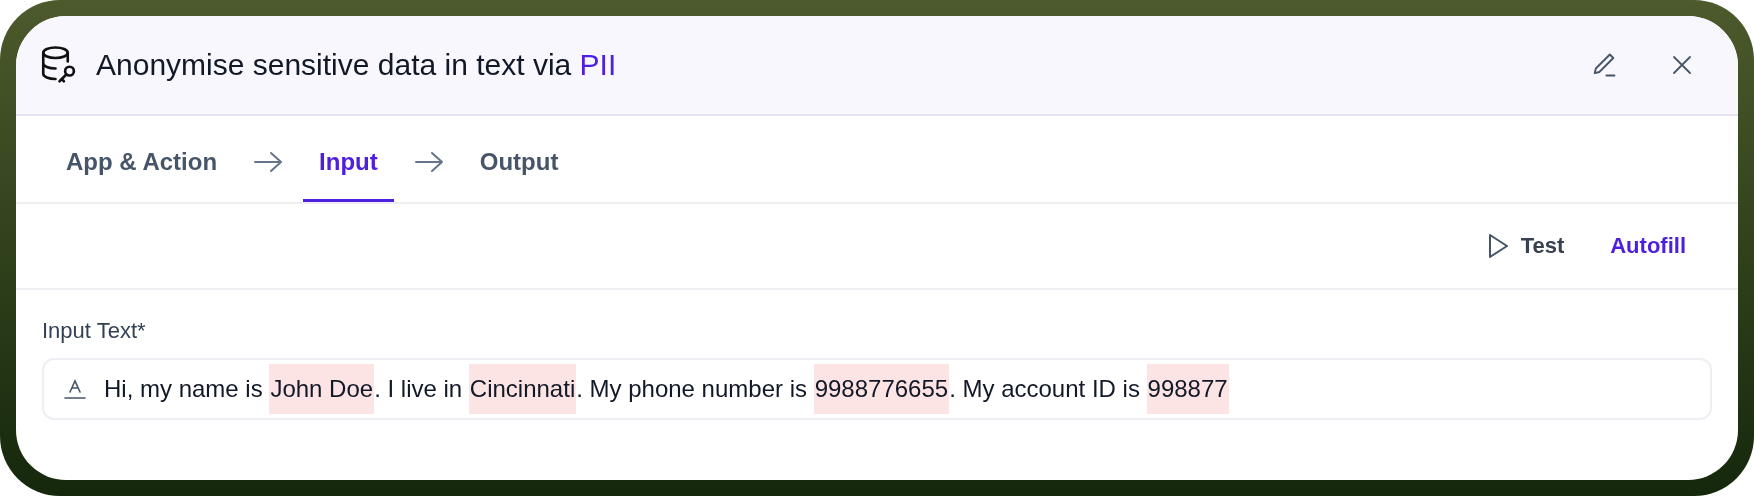 Image resolution: width=1754 pixels, height=496 pixels. Describe the element at coordinates (75, 389) in the screenshot. I see `text-type-icon` at that location.